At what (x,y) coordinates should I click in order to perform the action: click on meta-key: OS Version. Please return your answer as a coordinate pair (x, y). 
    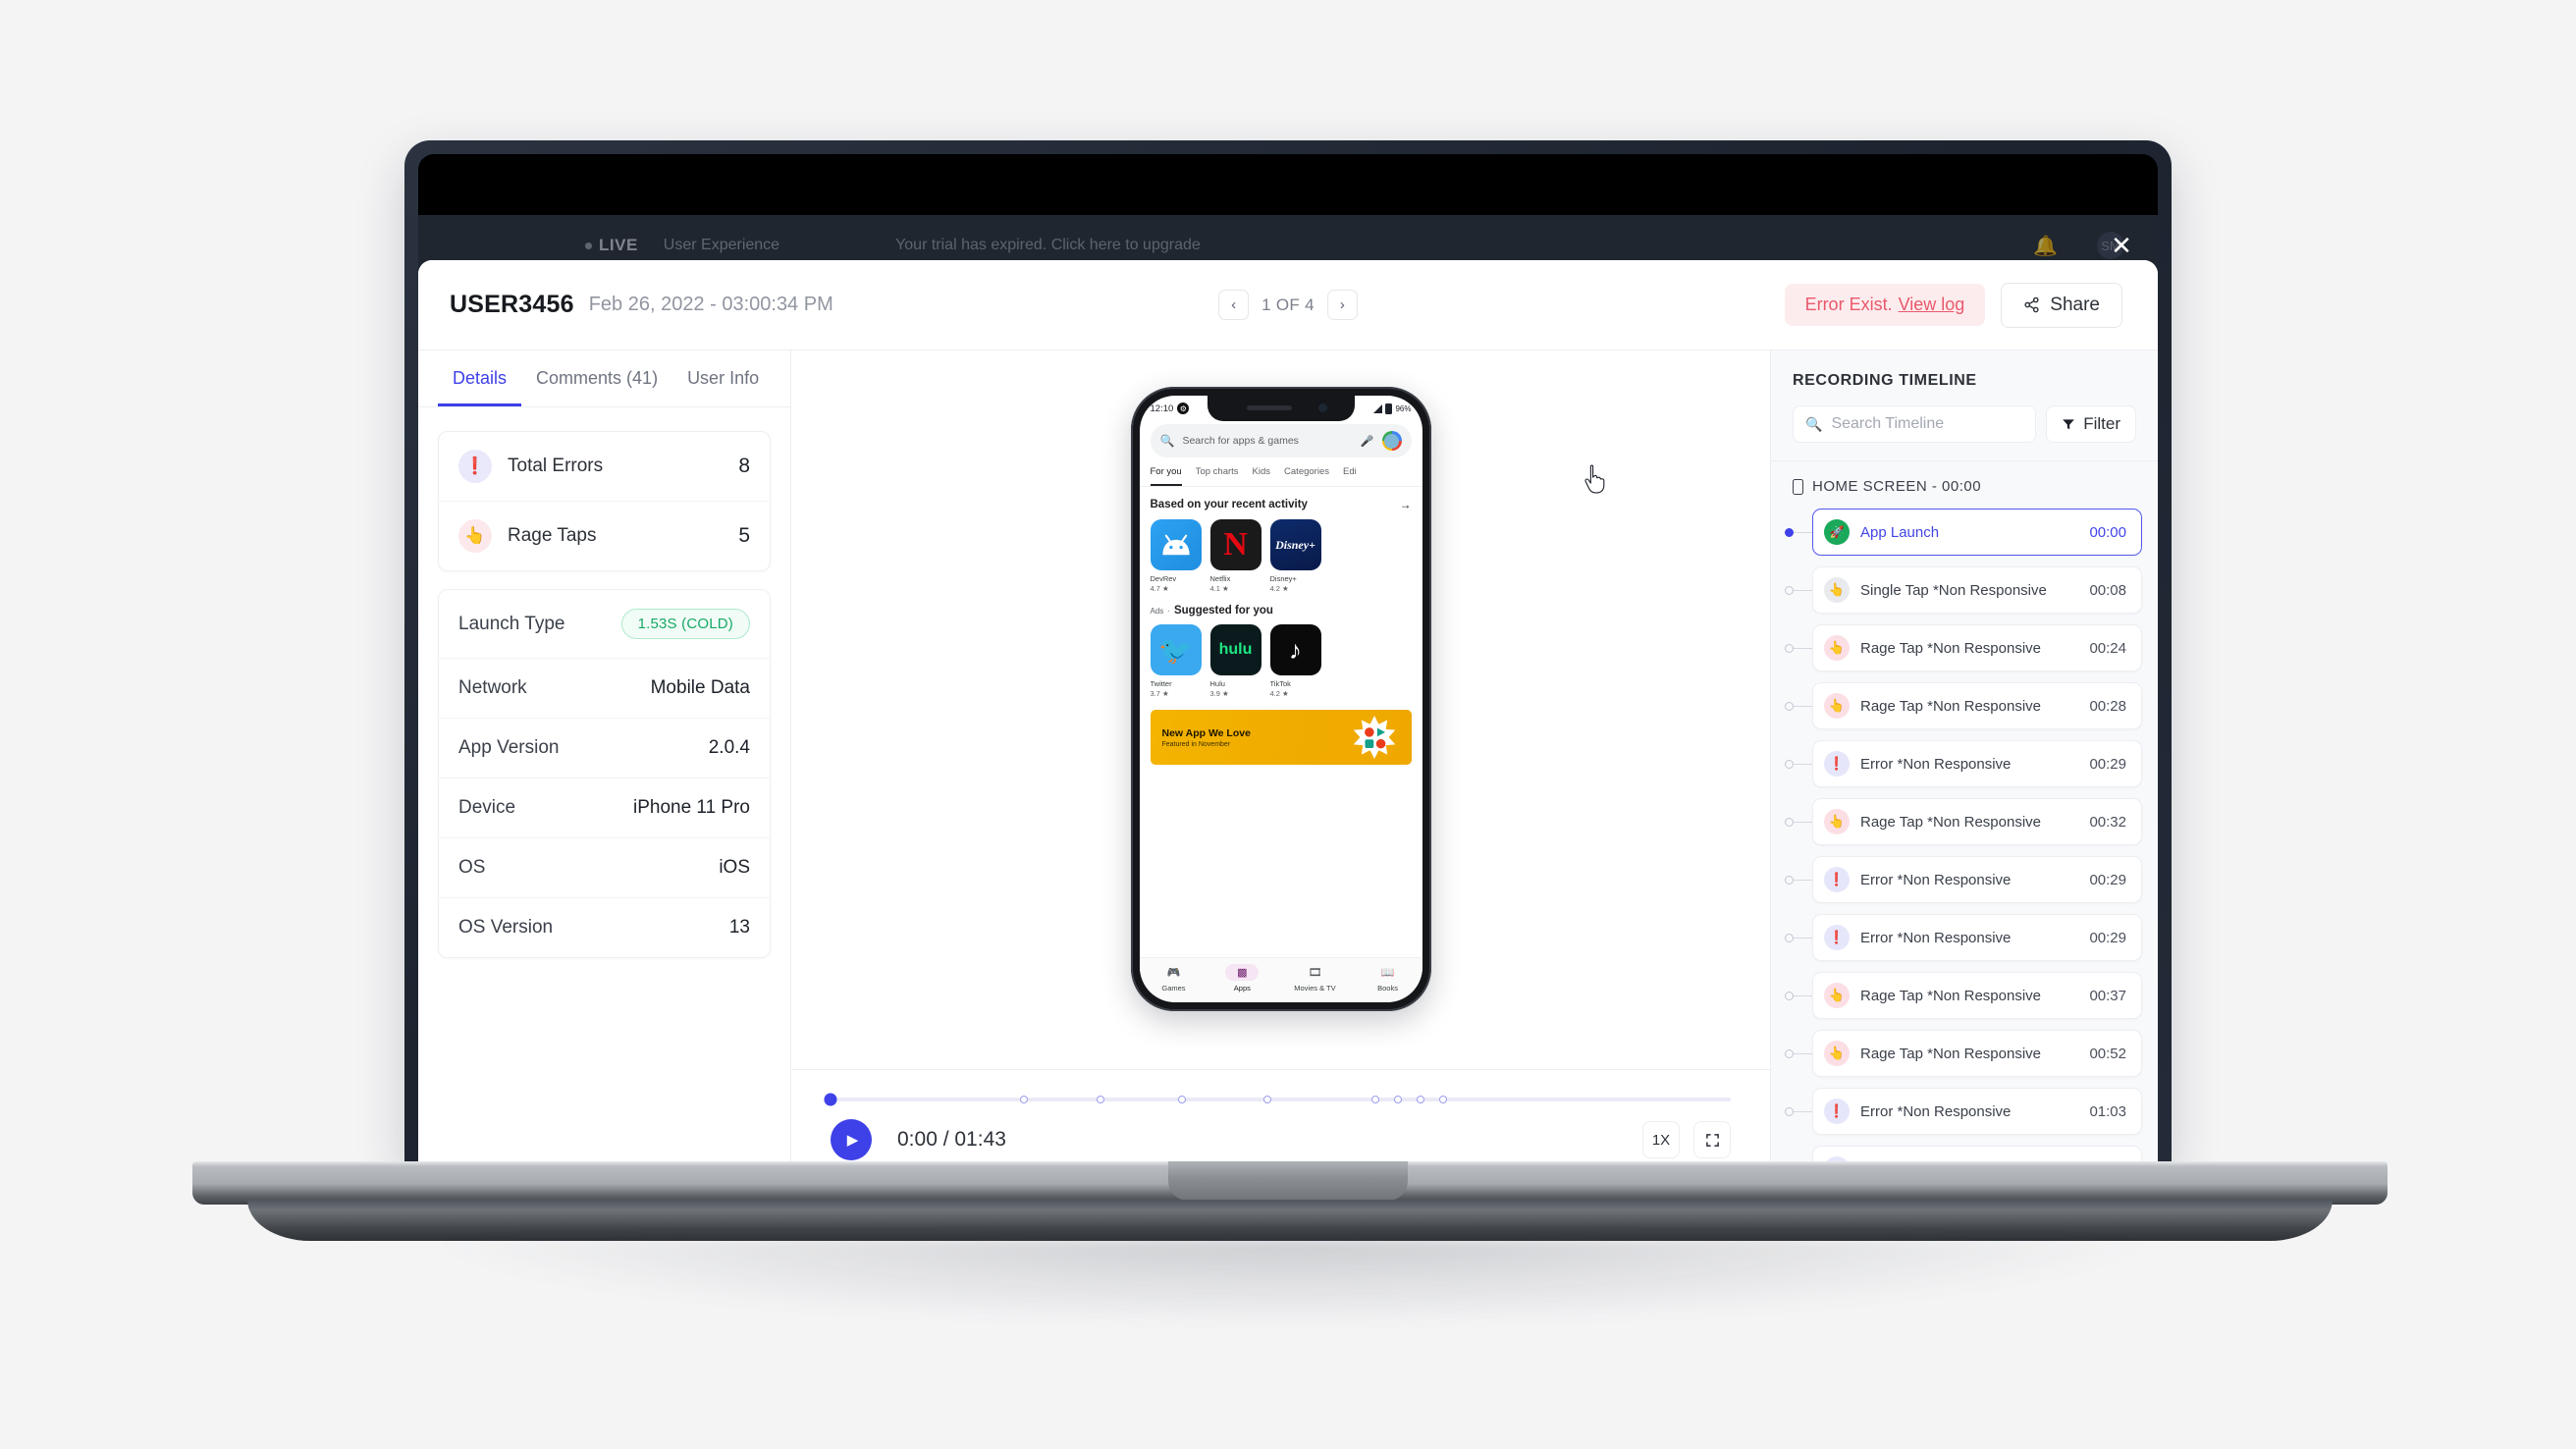
    Looking at the image, I should click on (506, 927).